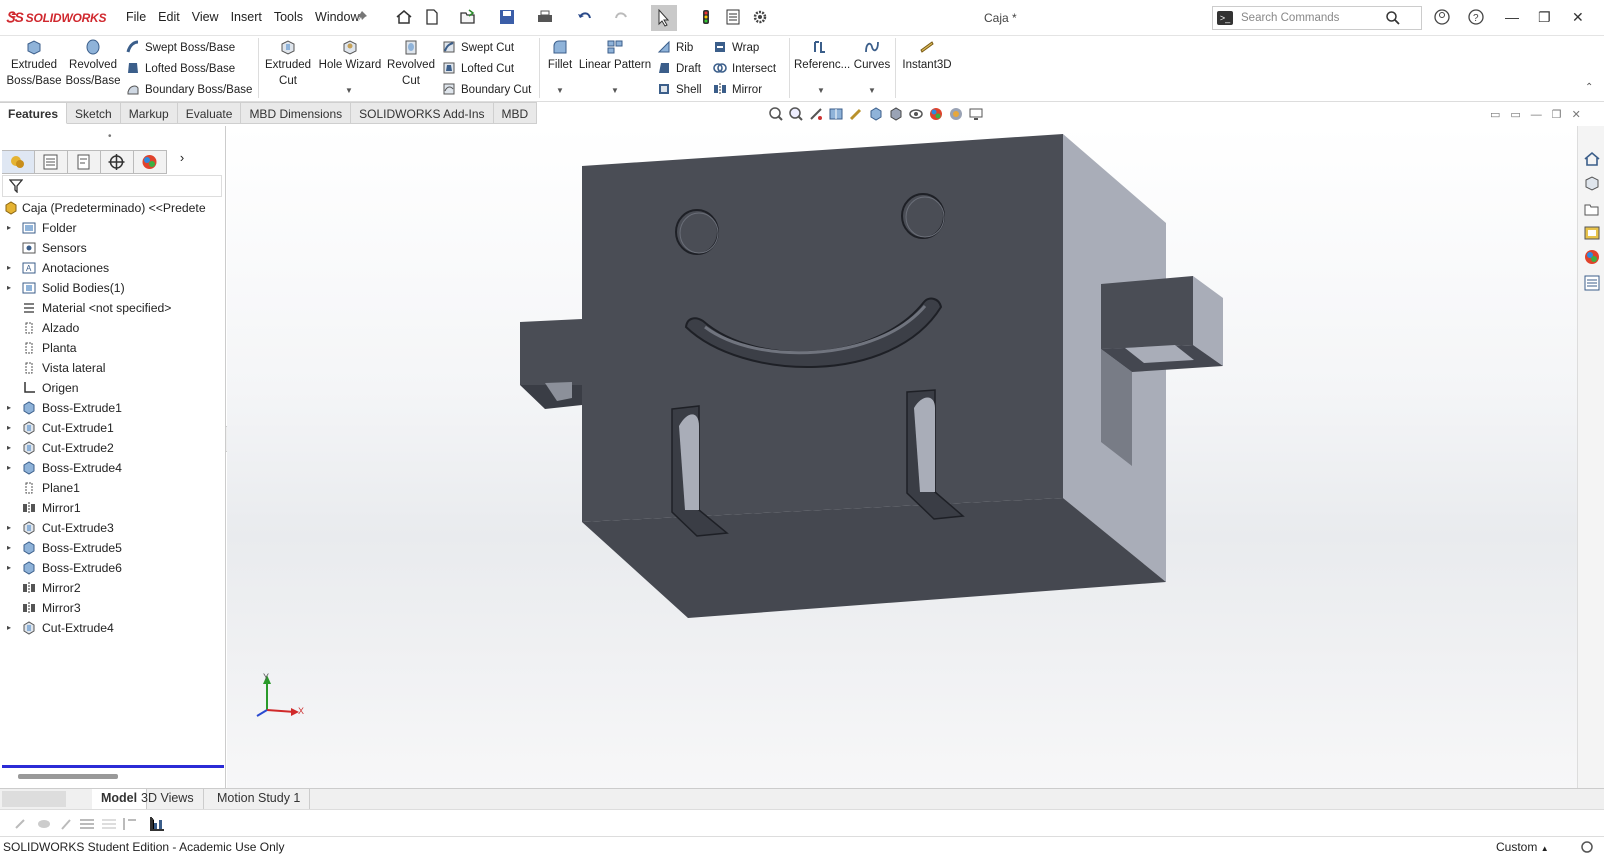  Describe the element at coordinates (1592, 183) in the screenshot. I see `design-library-icon` at that location.